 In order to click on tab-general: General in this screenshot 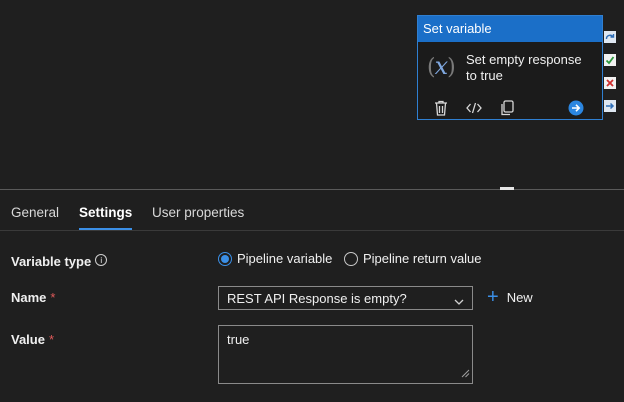, I will do `click(35, 214)`.